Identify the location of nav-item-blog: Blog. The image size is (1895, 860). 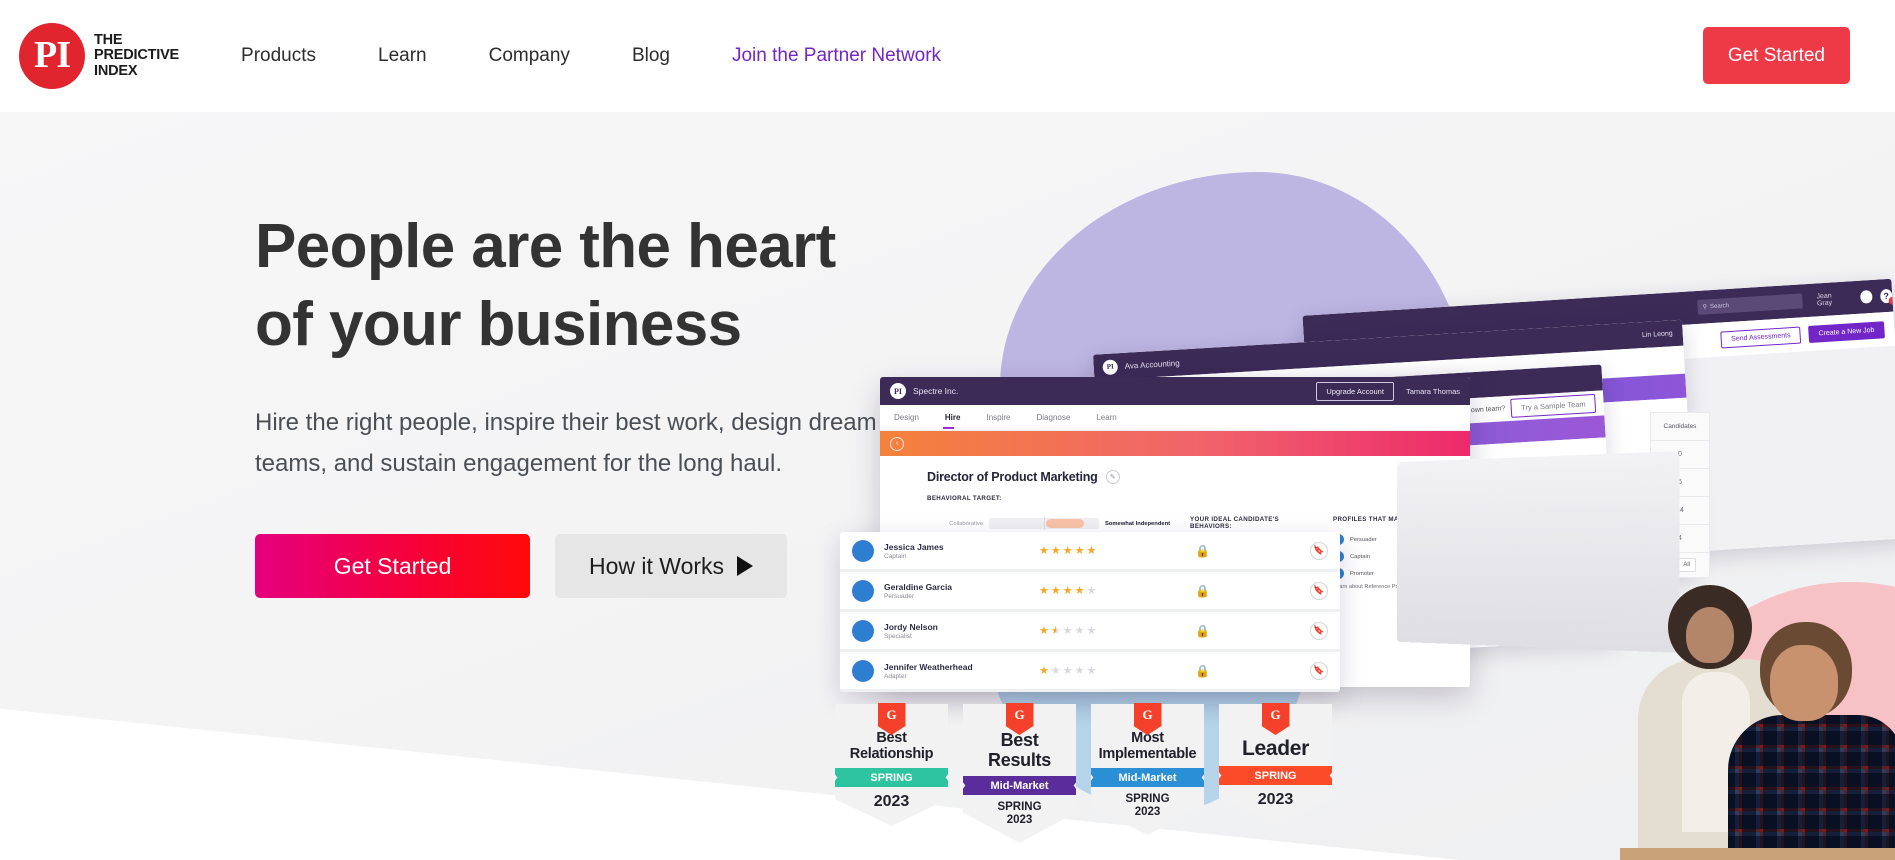
(651, 56).